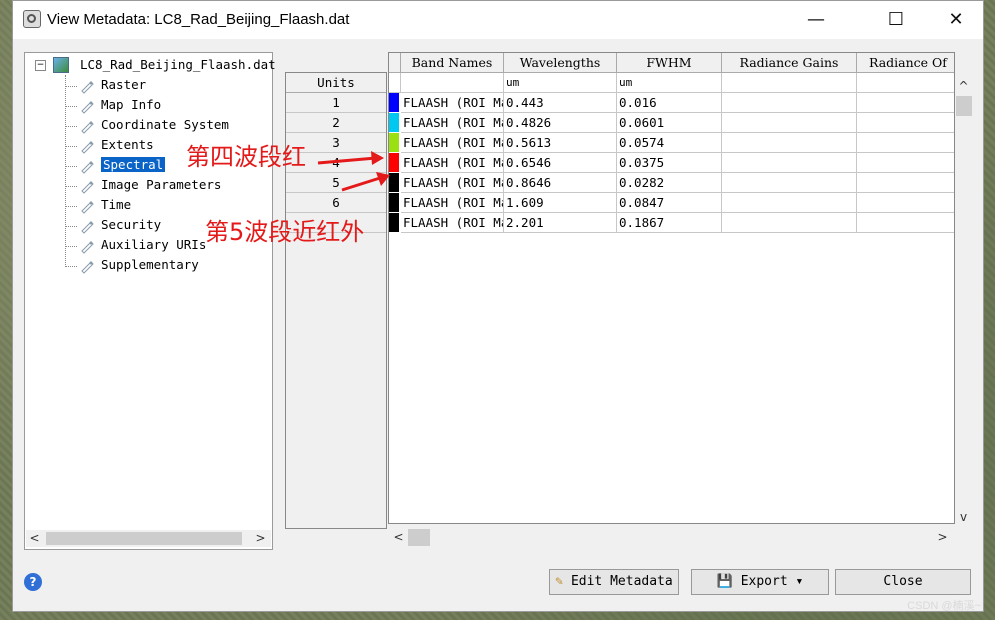 The width and height of the screenshot is (995, 620). I want to click on watermark: CSDN @楠溪~, so click(944, 606).